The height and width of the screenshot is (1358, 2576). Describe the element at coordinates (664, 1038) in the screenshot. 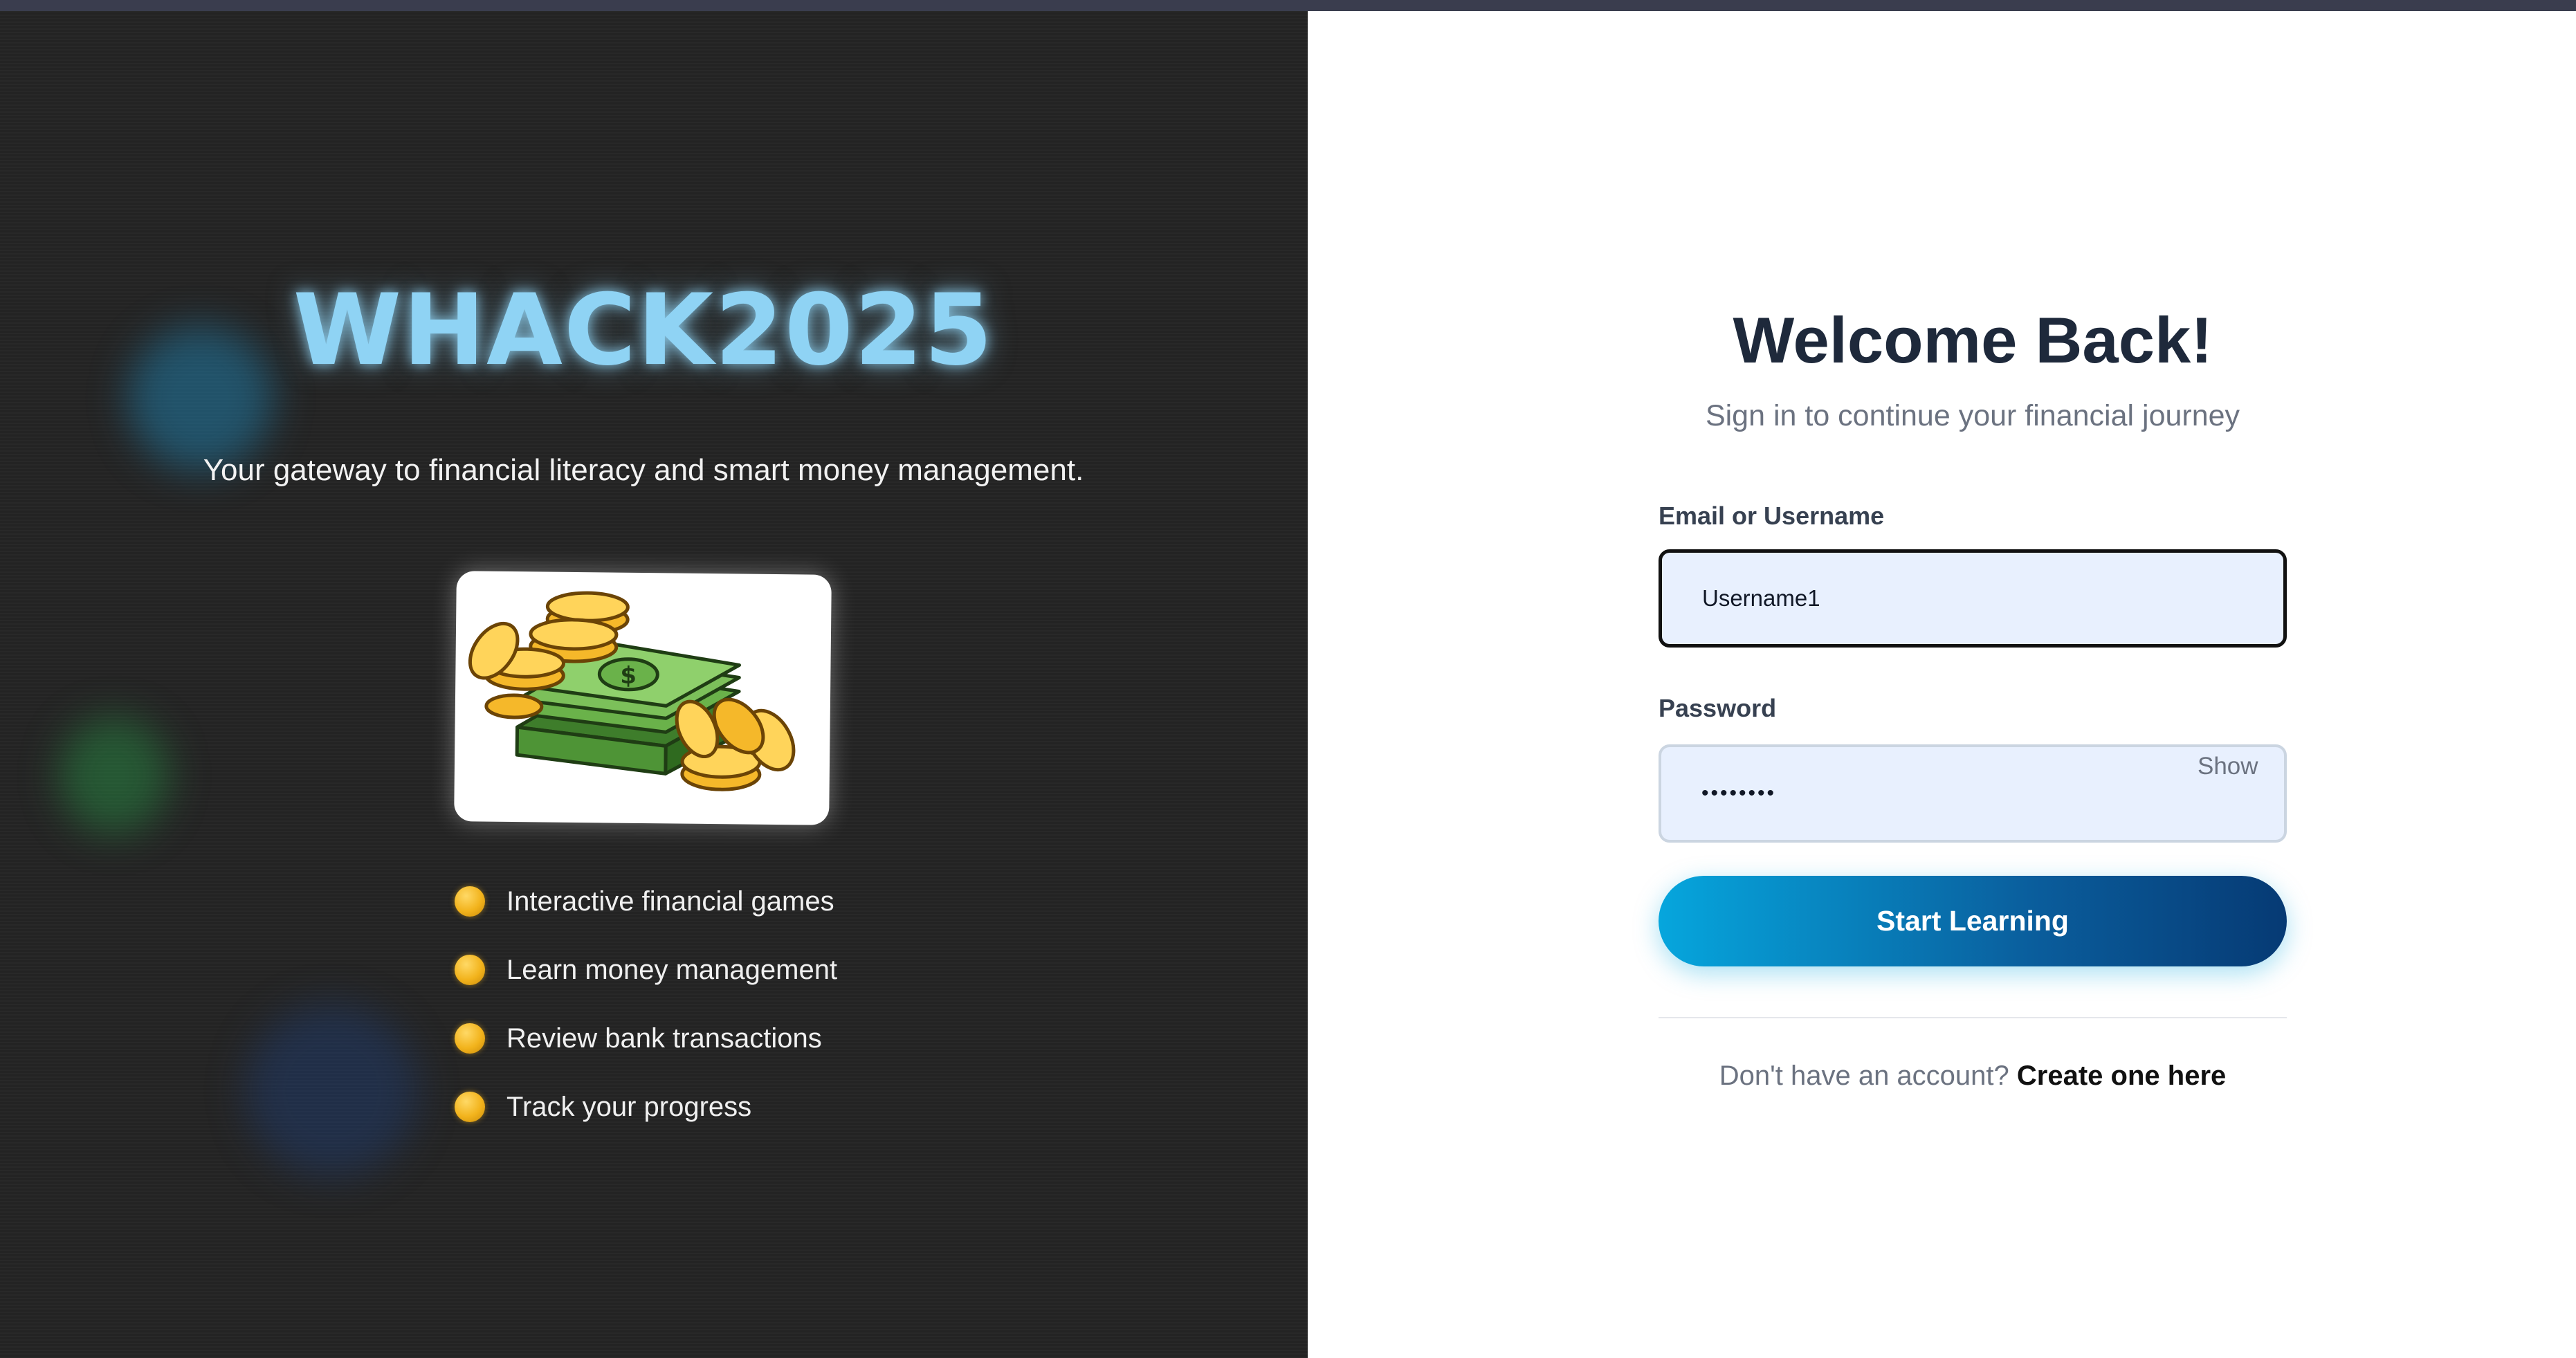

I see `feature-label: Review bank transactions` at that location.